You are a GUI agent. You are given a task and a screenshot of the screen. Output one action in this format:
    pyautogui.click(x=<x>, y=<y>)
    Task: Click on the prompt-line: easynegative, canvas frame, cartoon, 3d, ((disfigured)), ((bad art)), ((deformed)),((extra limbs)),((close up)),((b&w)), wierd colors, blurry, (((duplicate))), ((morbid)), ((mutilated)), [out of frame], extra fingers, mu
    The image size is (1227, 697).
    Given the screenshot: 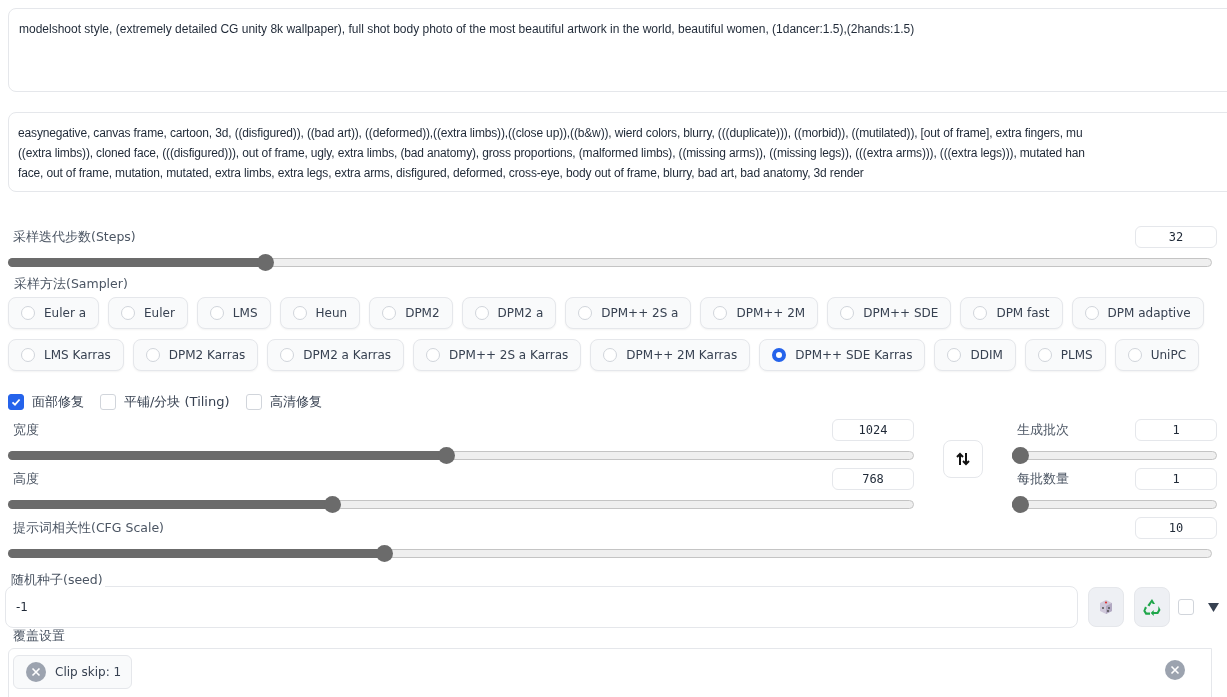 What is the action you would take?
    pyautogui.click(x=551, y=133)
    